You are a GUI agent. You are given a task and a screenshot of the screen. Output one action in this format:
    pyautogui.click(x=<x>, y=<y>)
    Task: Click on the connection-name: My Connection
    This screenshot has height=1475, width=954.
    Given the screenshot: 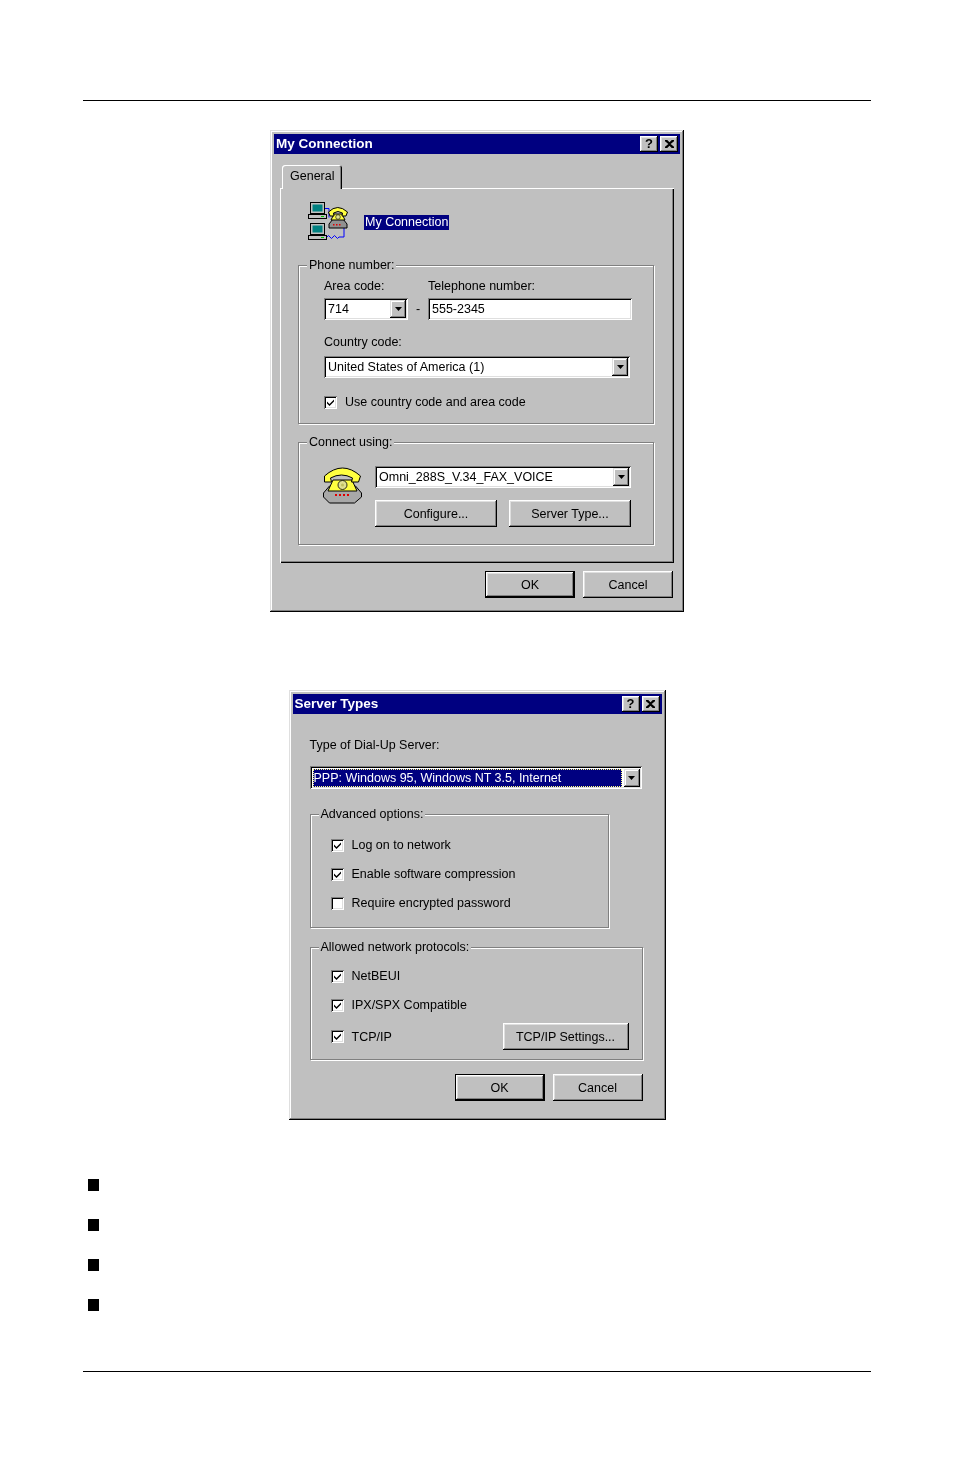 What is the action you would take?
    pyautogui.click(x=407, y=222)
    